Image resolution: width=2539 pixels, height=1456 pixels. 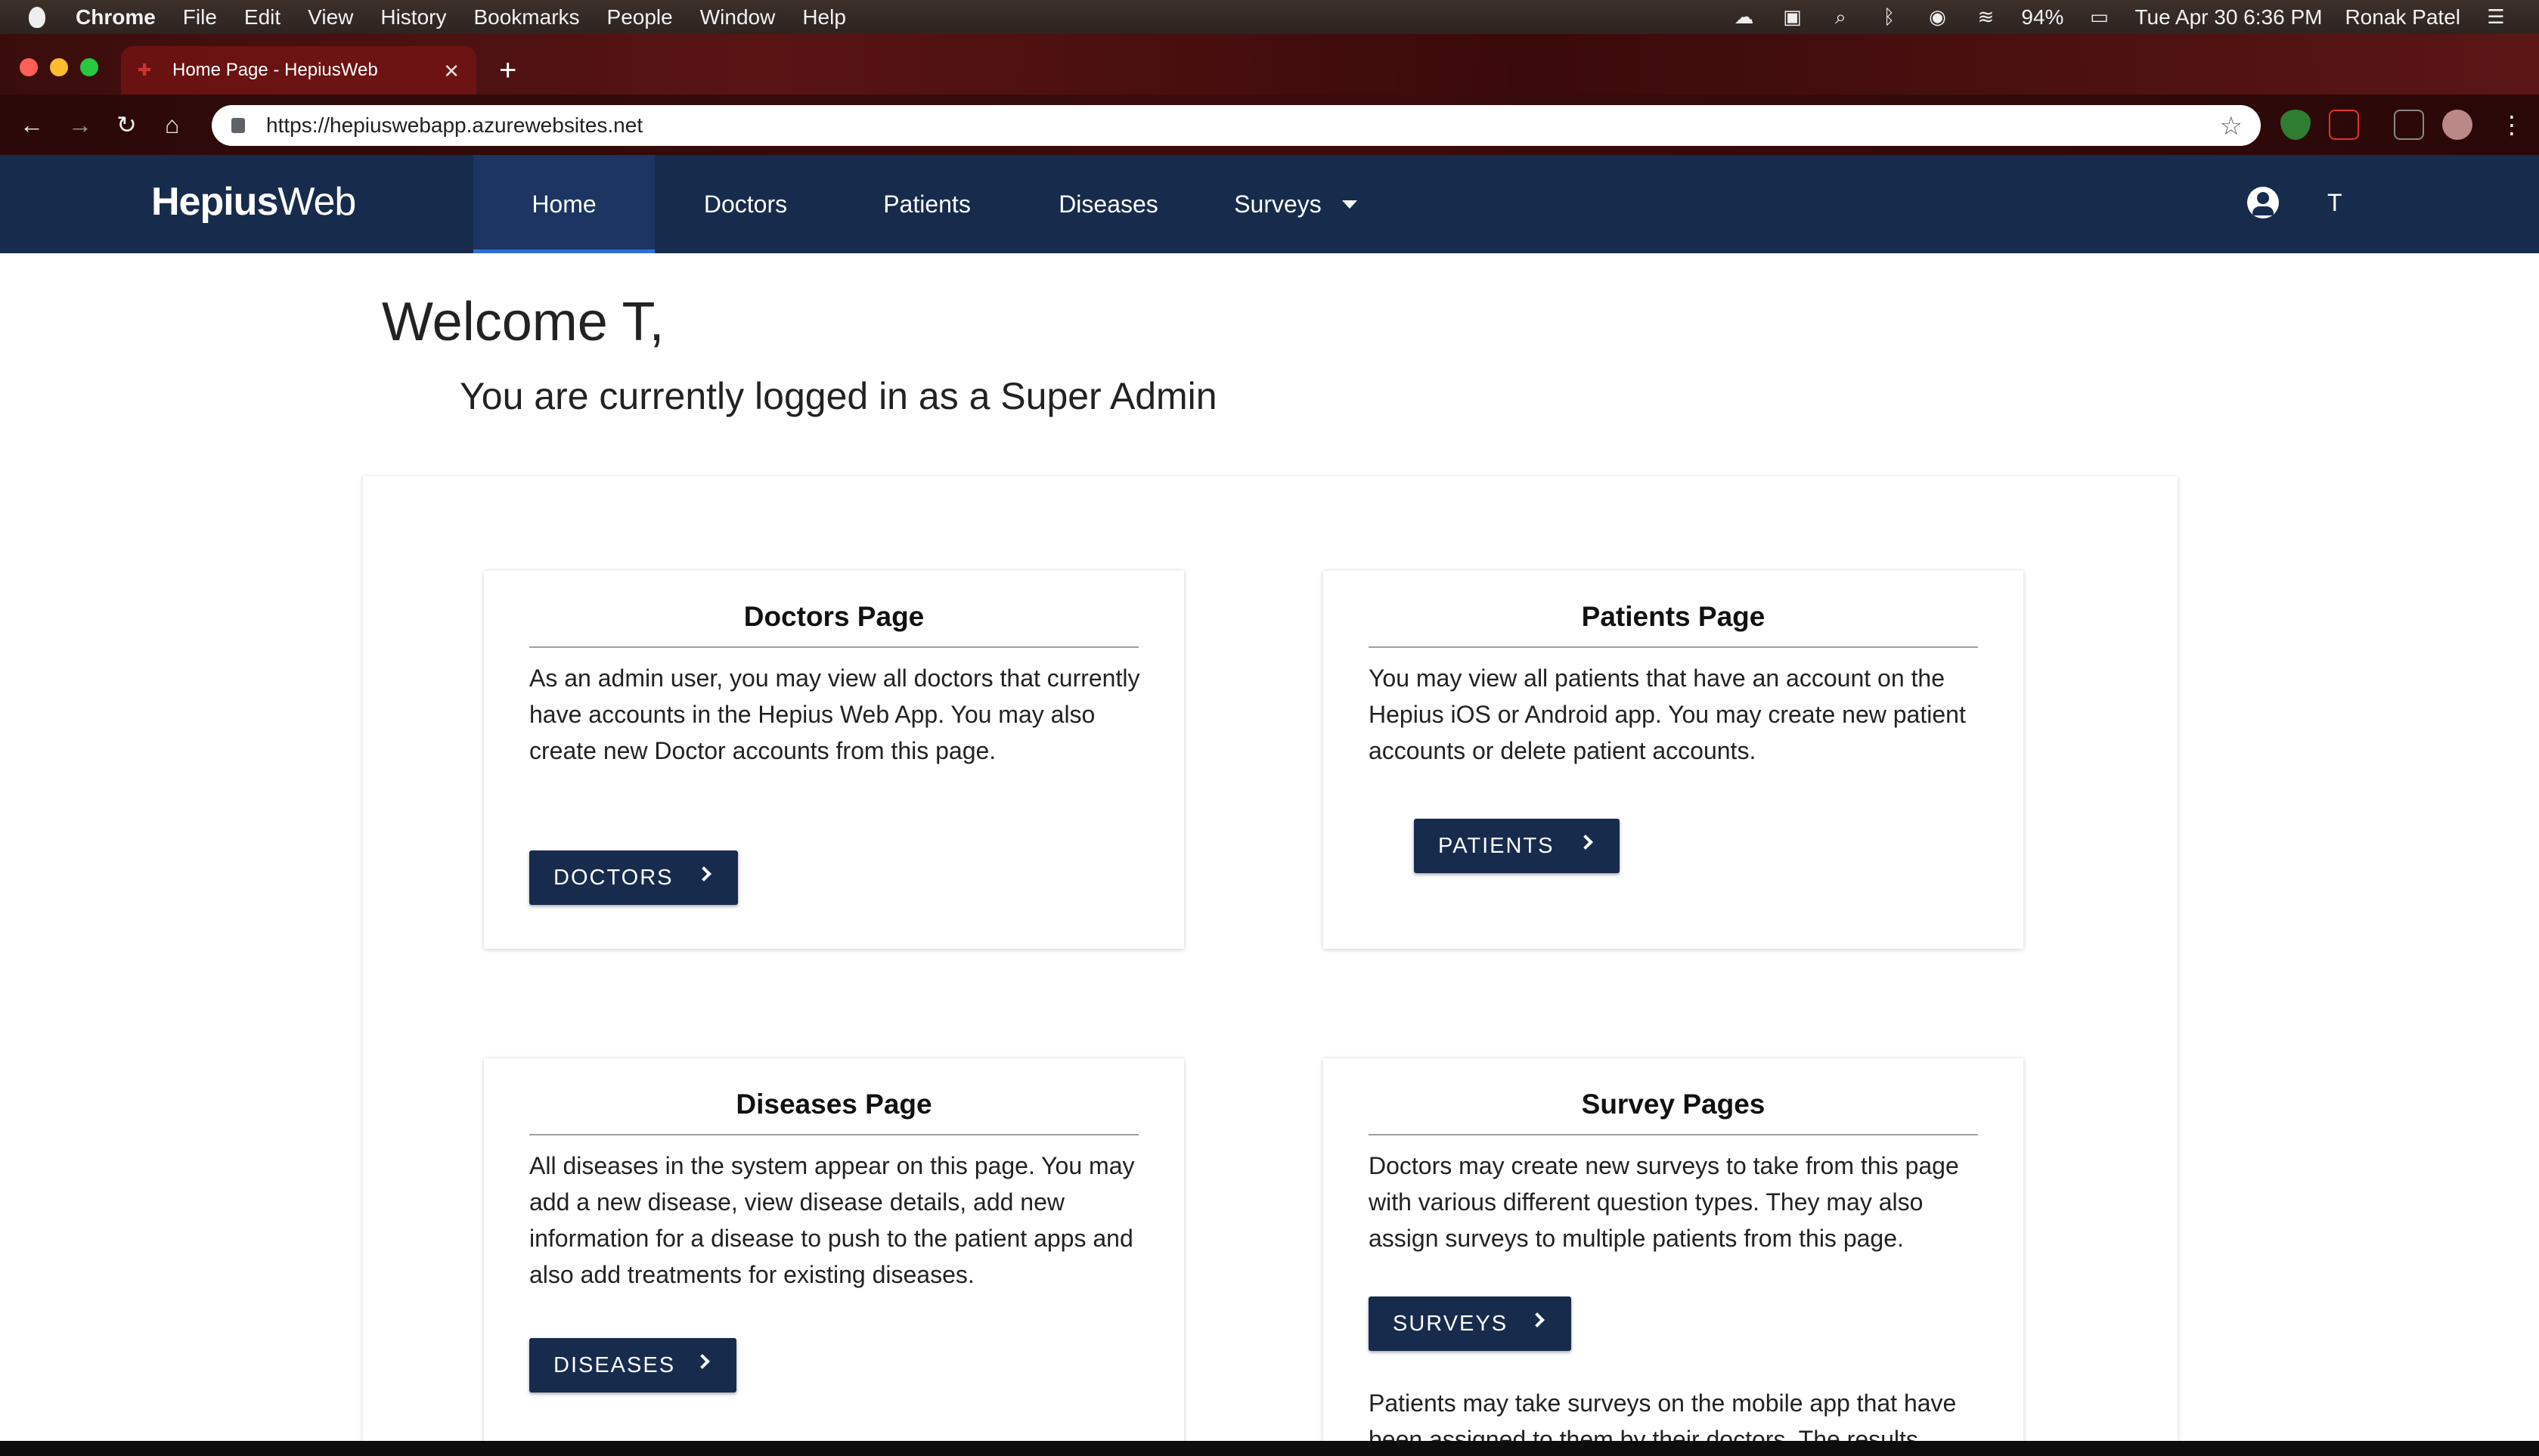 What do you see at coordinates (1792, 16) in the screenshot?
I see `chat-icon: ▣` at bounding box center [1792, 16].